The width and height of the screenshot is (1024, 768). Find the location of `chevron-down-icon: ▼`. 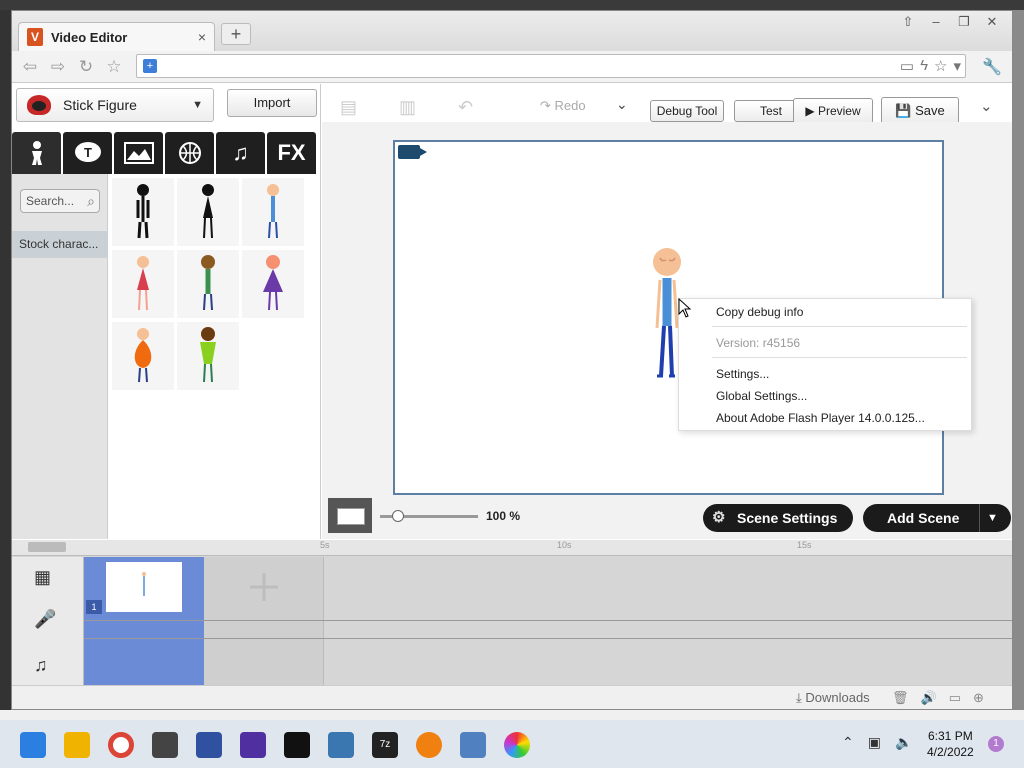

chevron-down-icon: ▼ is located at coordinates (992, 518).